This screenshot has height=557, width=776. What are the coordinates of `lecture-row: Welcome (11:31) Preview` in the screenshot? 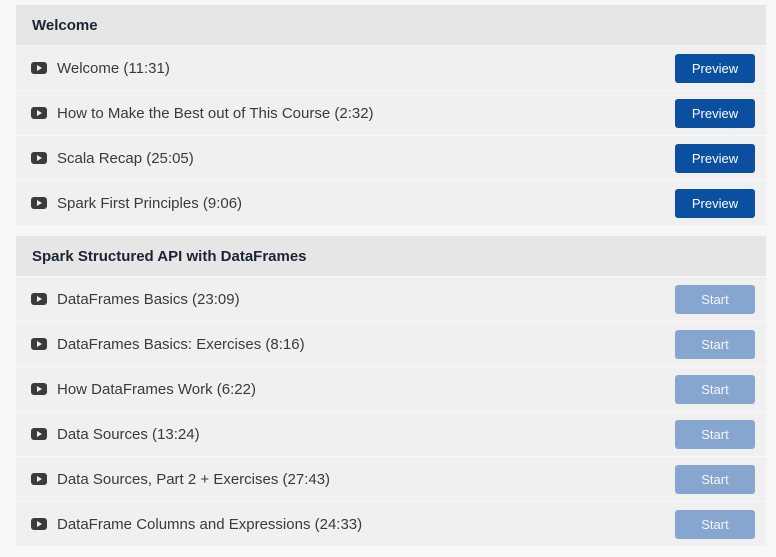 It's located at (391, 68).